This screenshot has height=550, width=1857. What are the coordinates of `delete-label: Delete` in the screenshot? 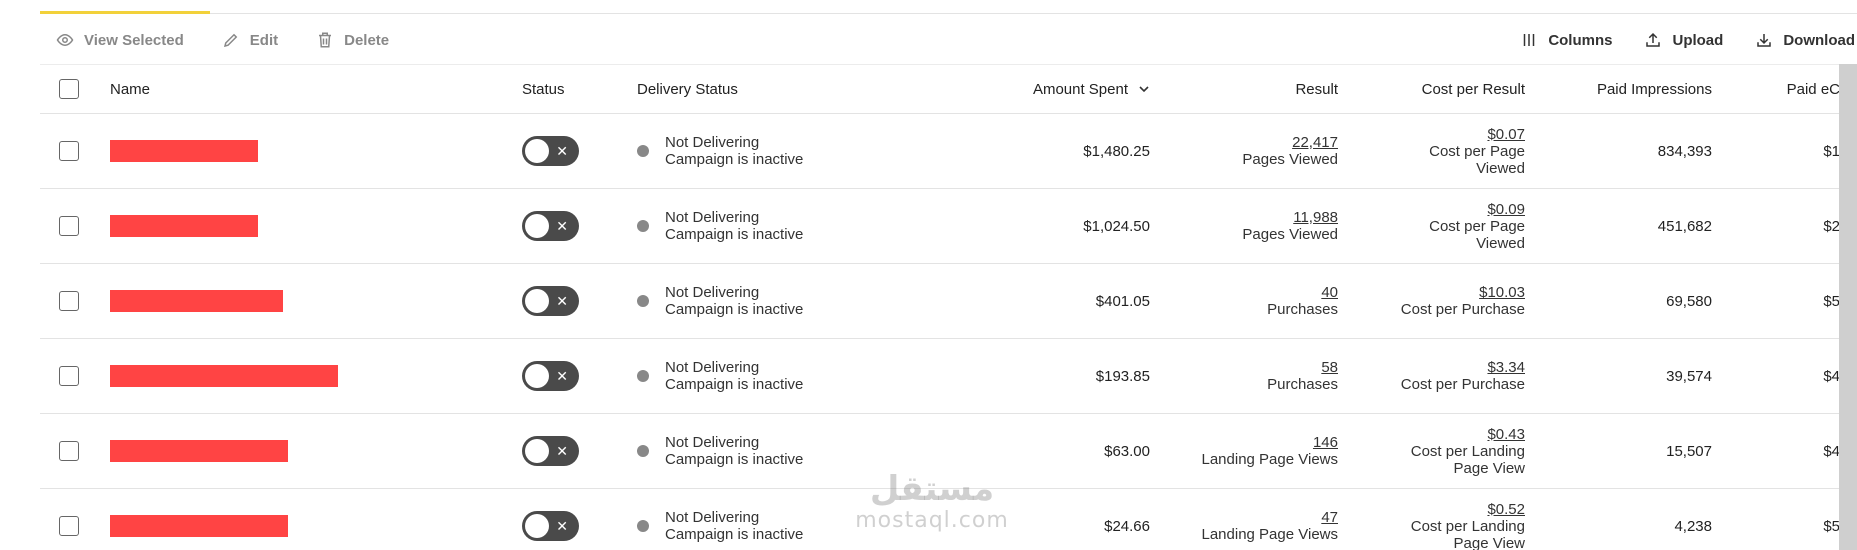 It's located at (367, 40).